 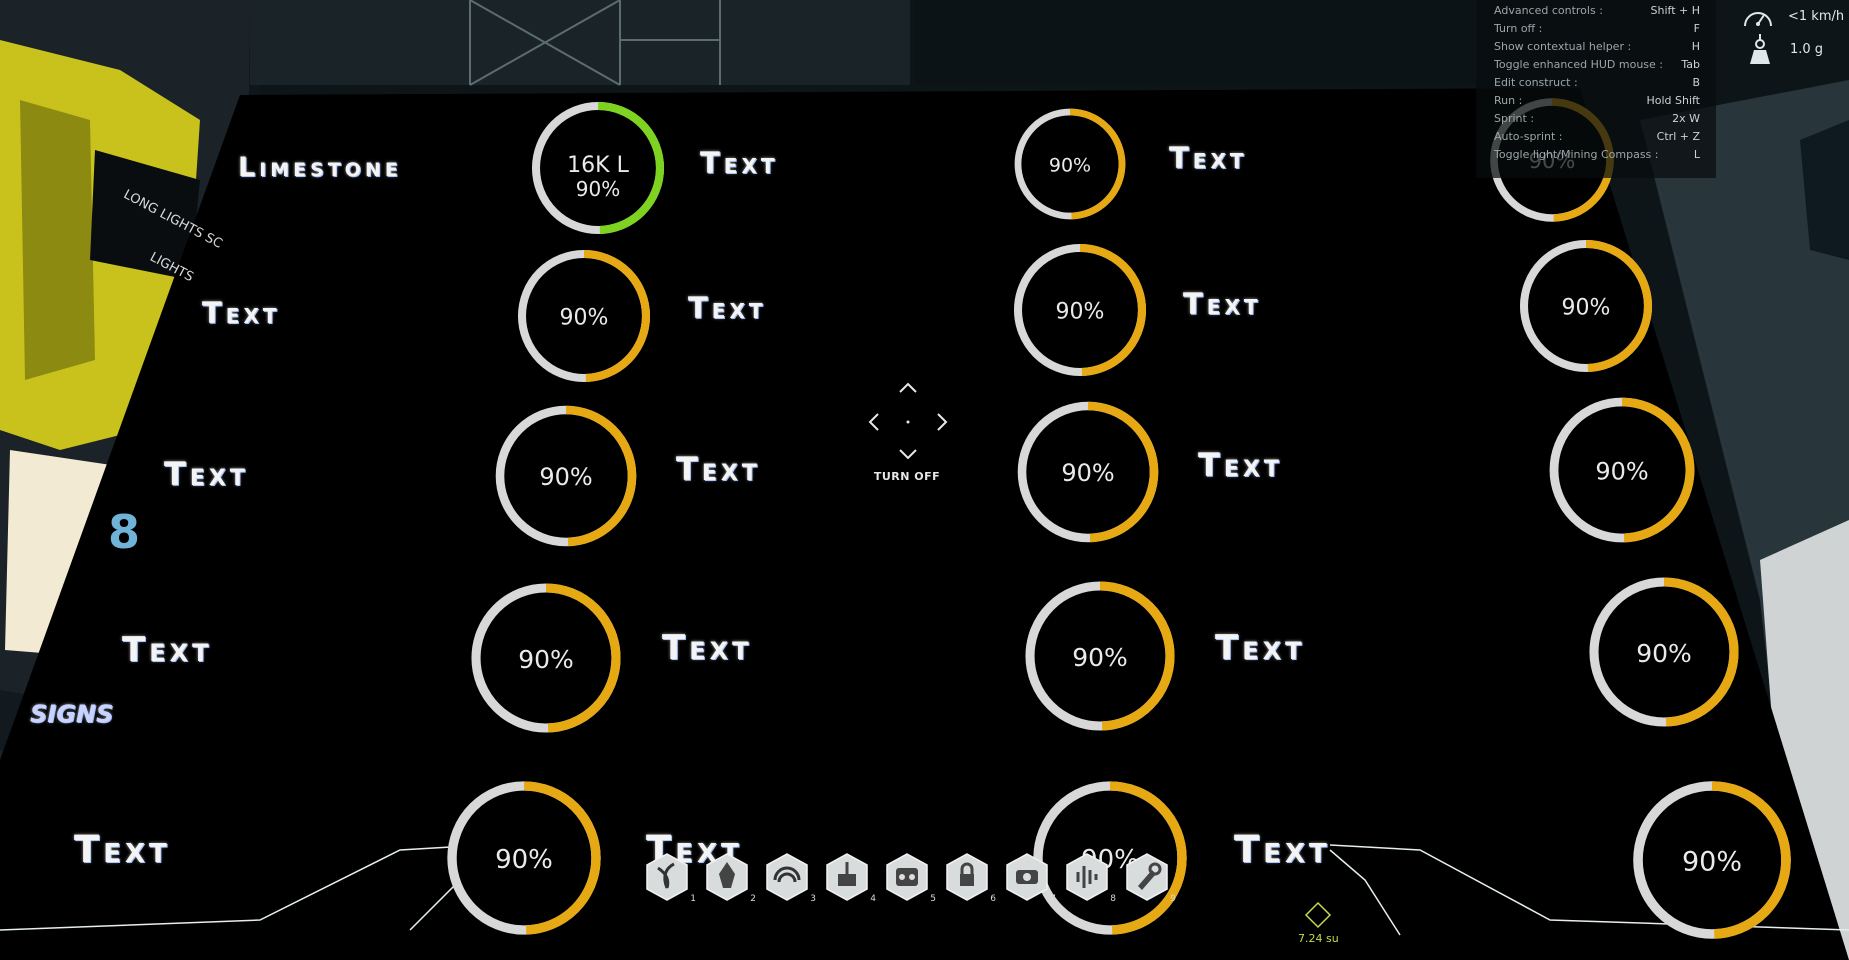 What do you see at coordinates (1696, 28) in the screenshot?
I see `help-key: F` at bounding box center [1696, 28].